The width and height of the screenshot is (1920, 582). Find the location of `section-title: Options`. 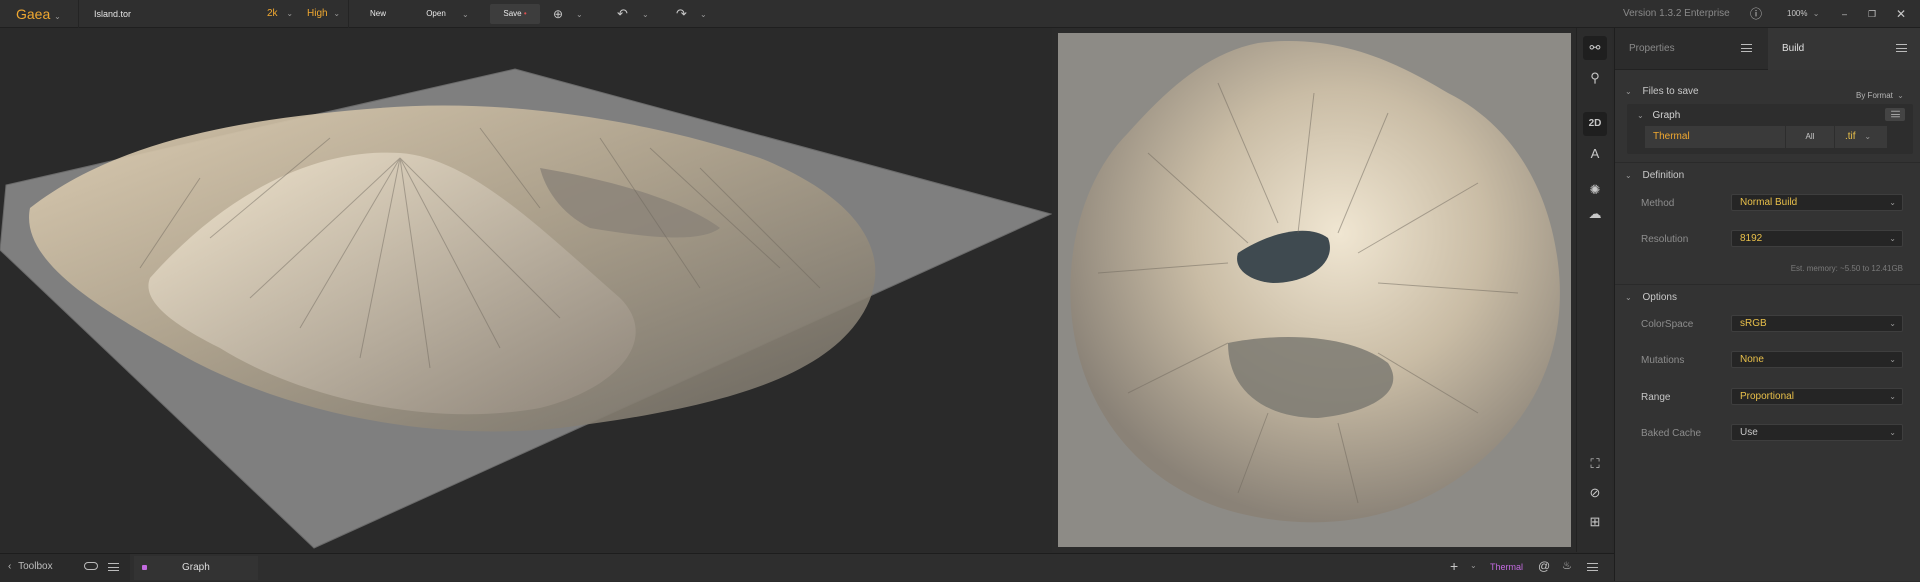

section-title: Options is located at coordinates (1659, 297).